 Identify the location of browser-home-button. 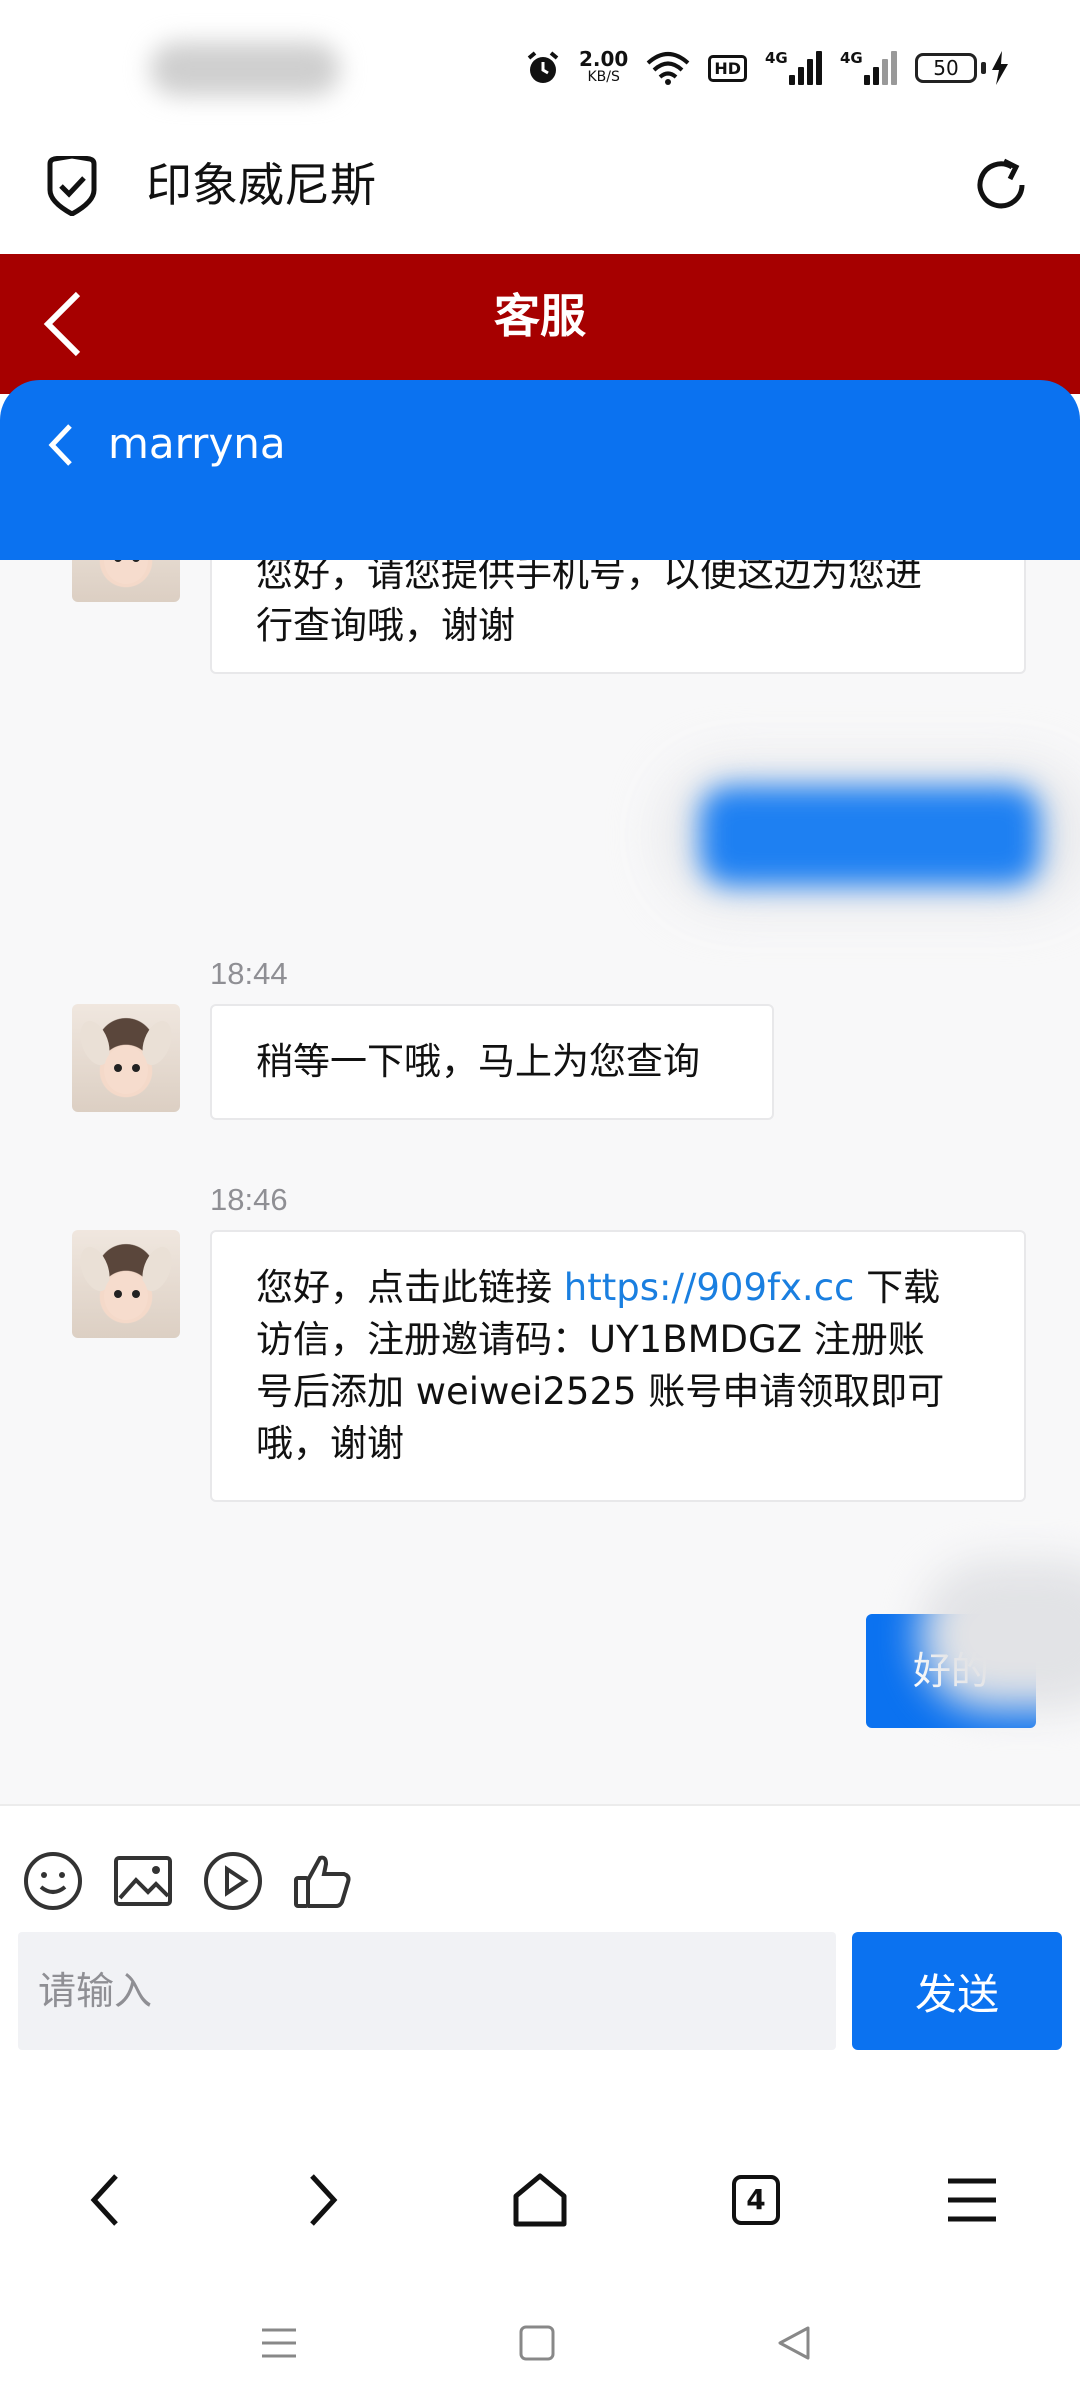
(540, 2200).